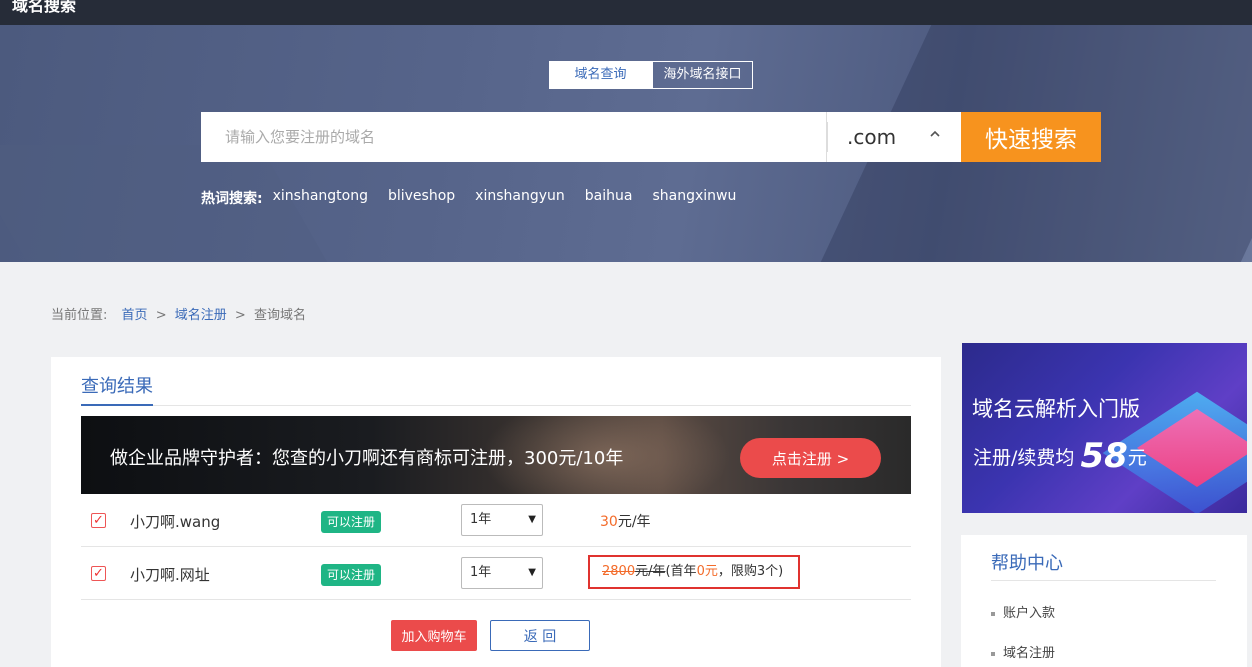 This screenshot has height=667, width=1252. What do you see at coordinates (609, 522) in the screenshot?
I see `price-value: 30` at bounding box center [609, 522].